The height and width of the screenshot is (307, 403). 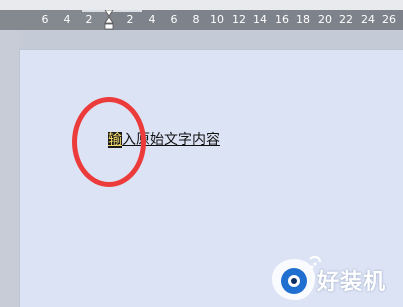 What do you see at coordinates (196, 19) in the screenshot?
I see `ruler-tick: 8` at bounding box center [196, 19].